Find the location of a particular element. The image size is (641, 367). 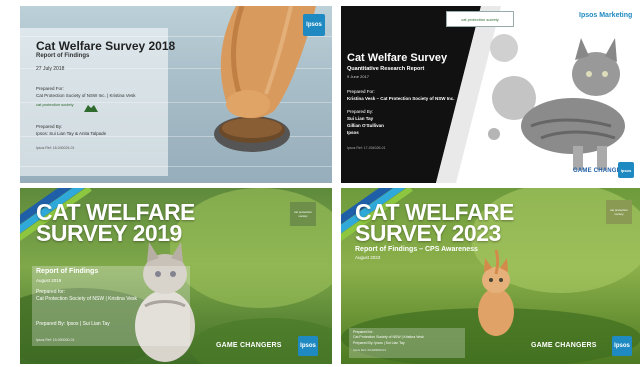

cat-silhouette-icon is located at coordinates (91, 108).